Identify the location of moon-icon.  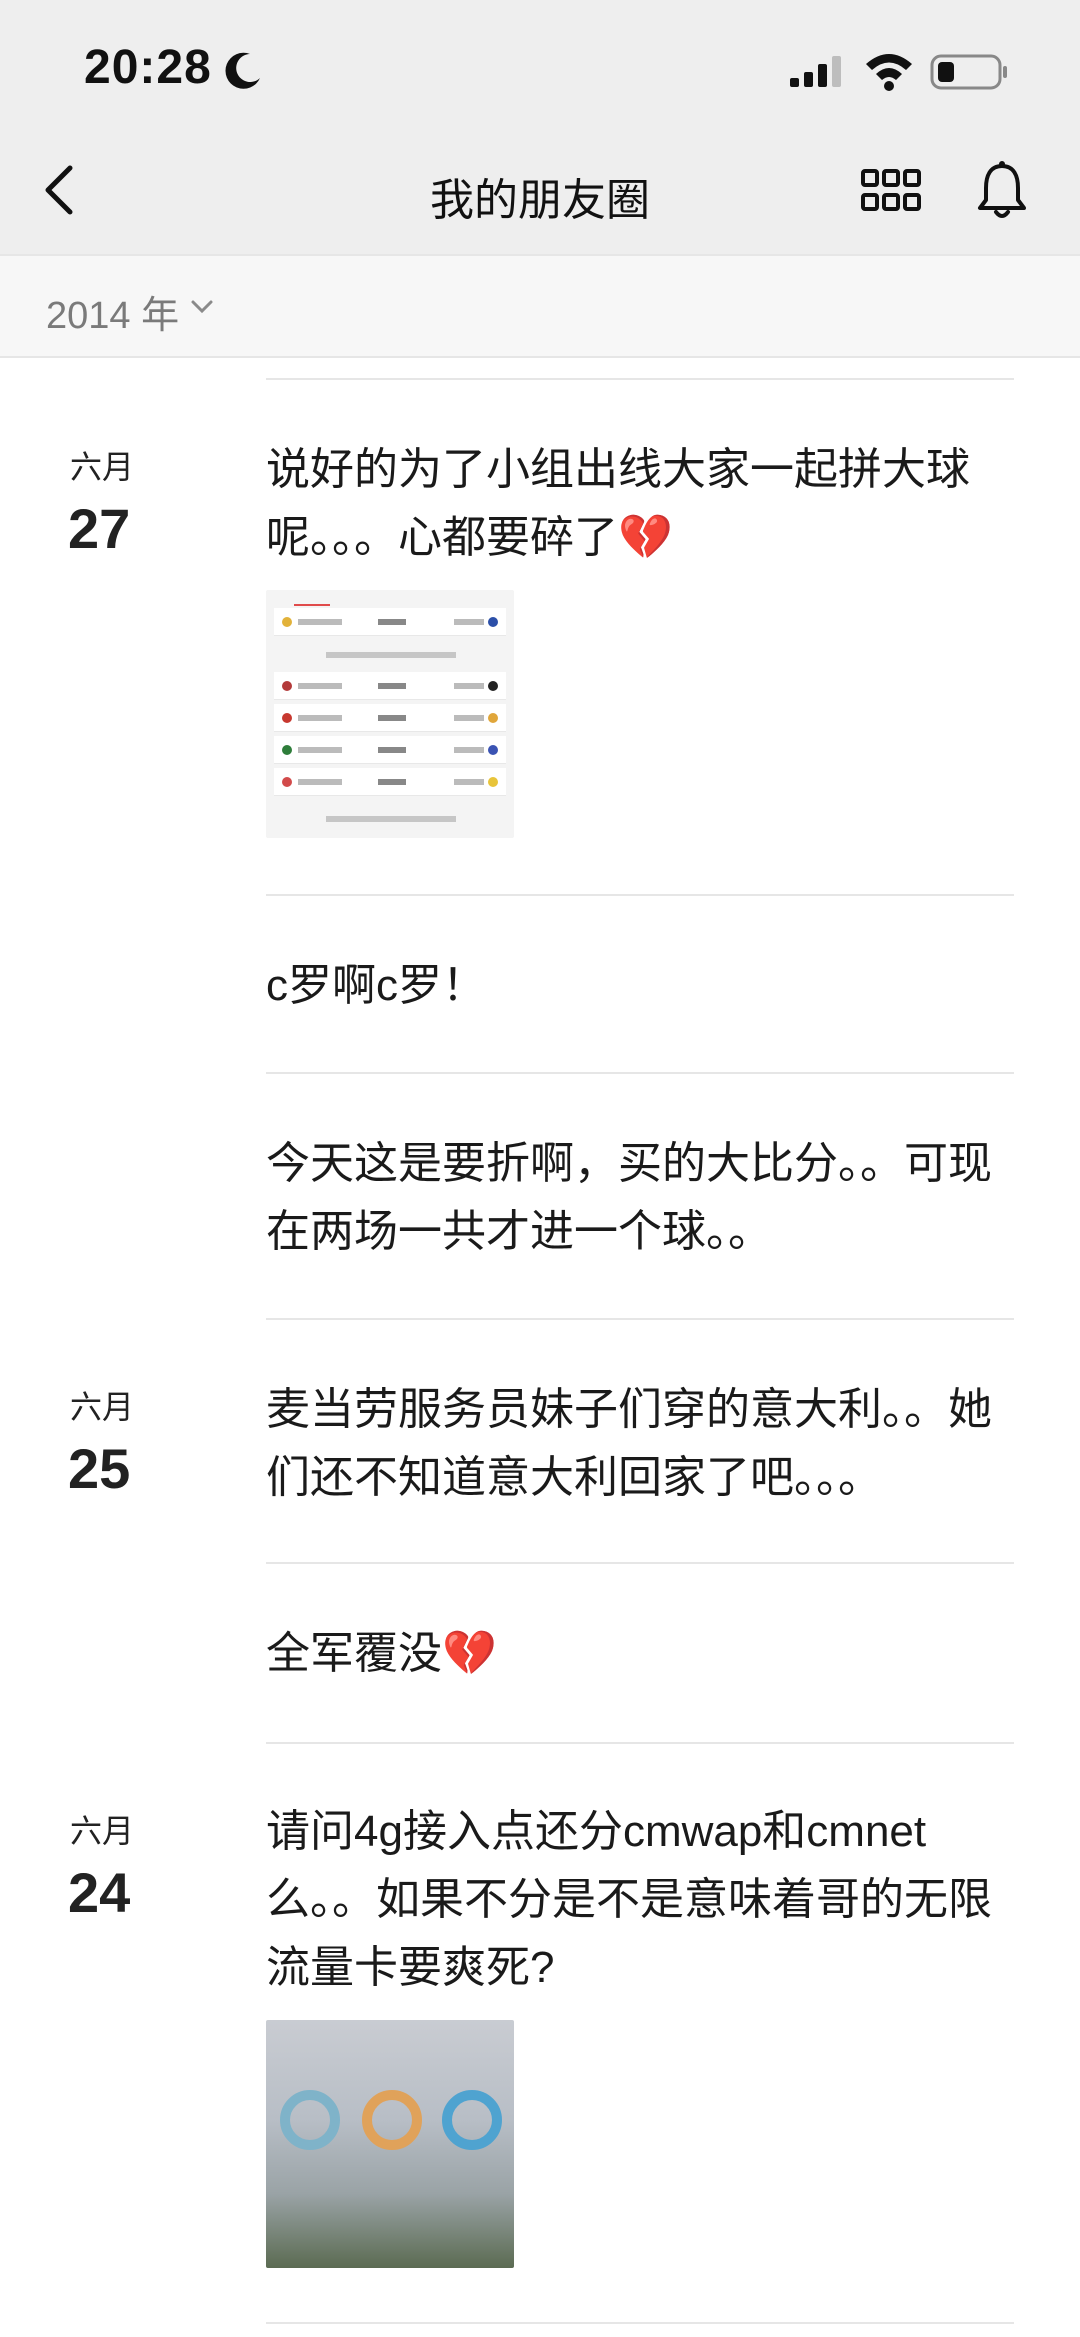
(242, 70).